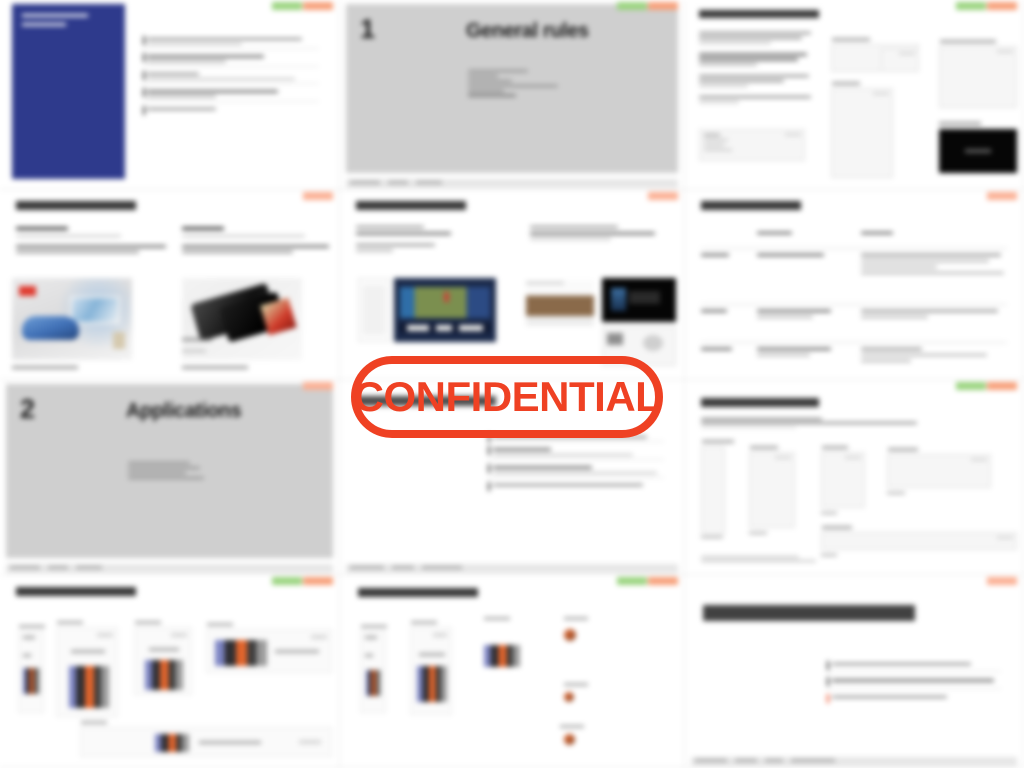  I want to click on section-number: 1, so click(368, 29).